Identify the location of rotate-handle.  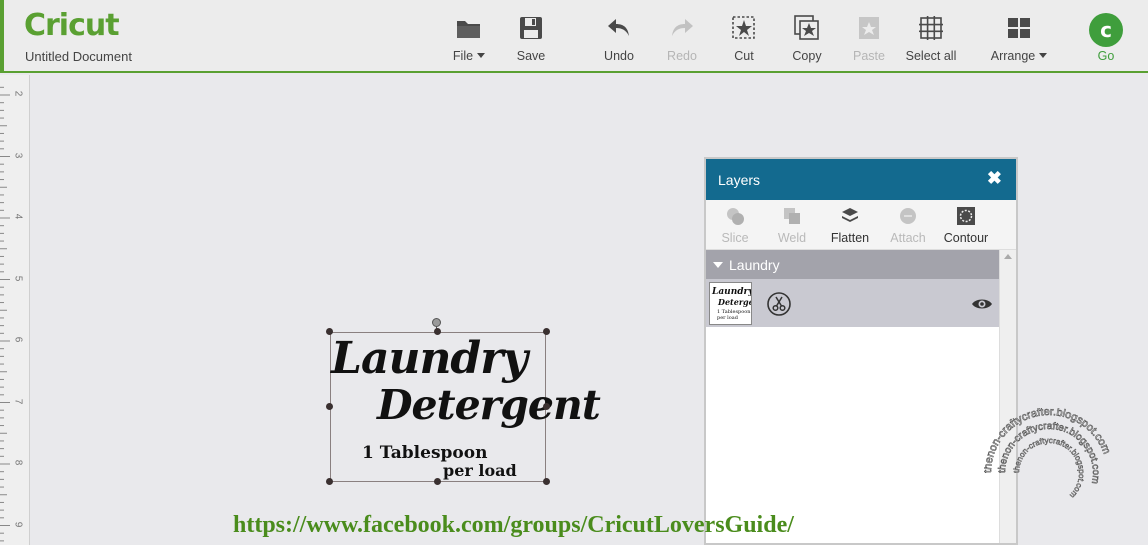
(436, 322).